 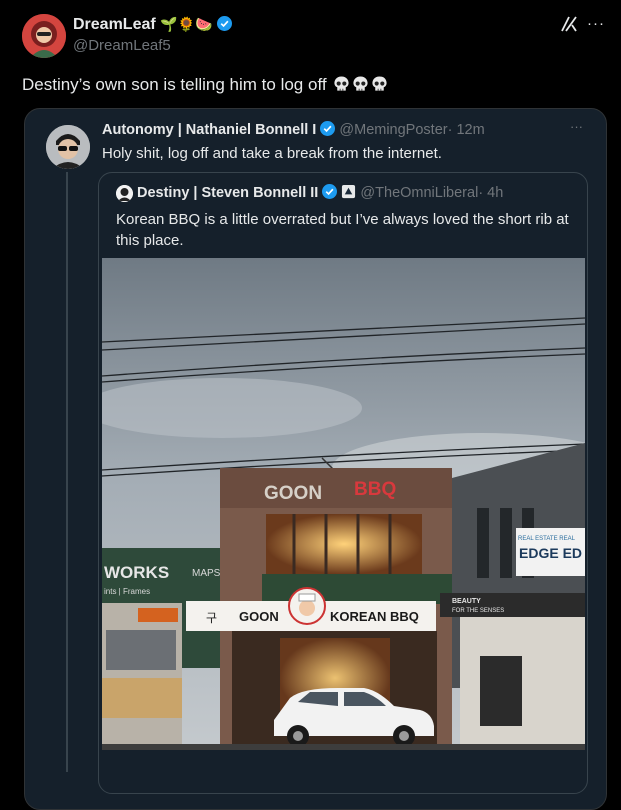 I want to click on realestate-sign-top: REAL ESTATE REAL, so click(x=547, y=539).